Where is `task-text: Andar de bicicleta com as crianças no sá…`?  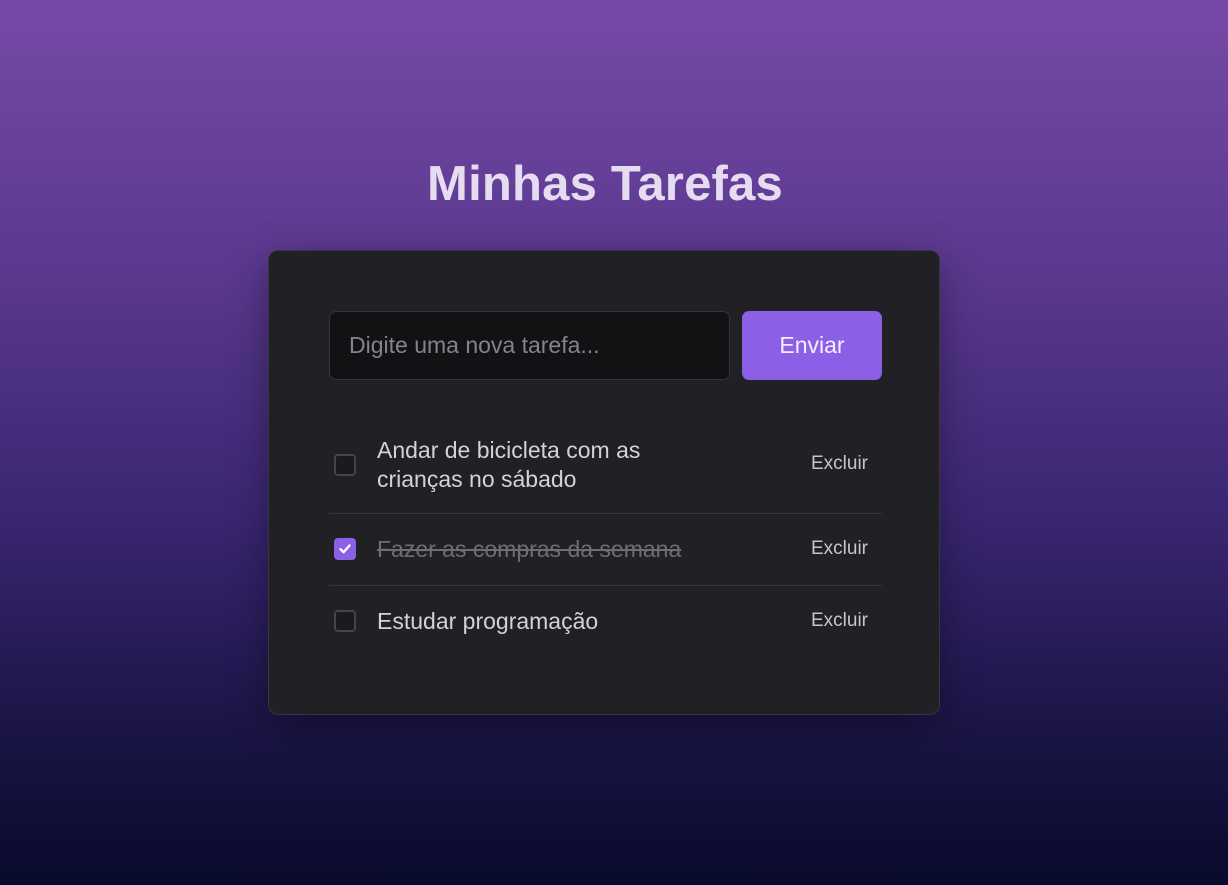 task-text: Andar de bicicleta com as crianças no sá… is located at coordinates (509, 464).